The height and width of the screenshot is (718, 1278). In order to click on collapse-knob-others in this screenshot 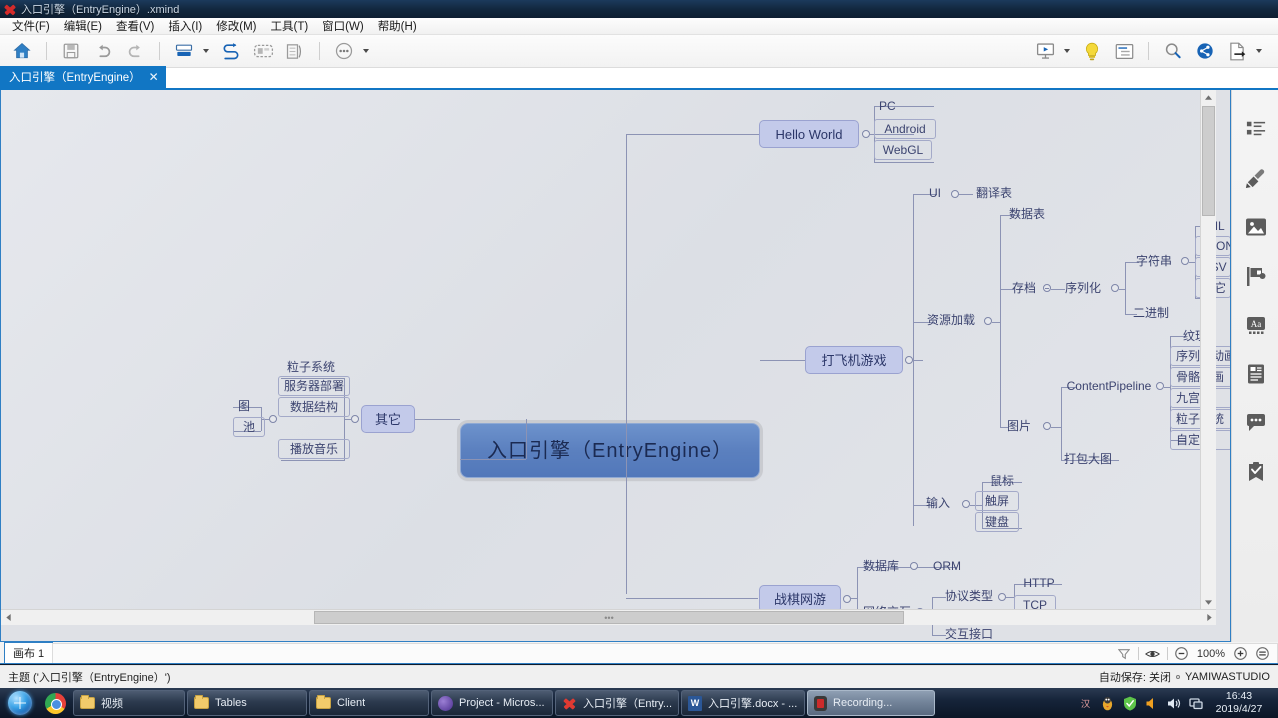, I will do `click(355, 419)`.